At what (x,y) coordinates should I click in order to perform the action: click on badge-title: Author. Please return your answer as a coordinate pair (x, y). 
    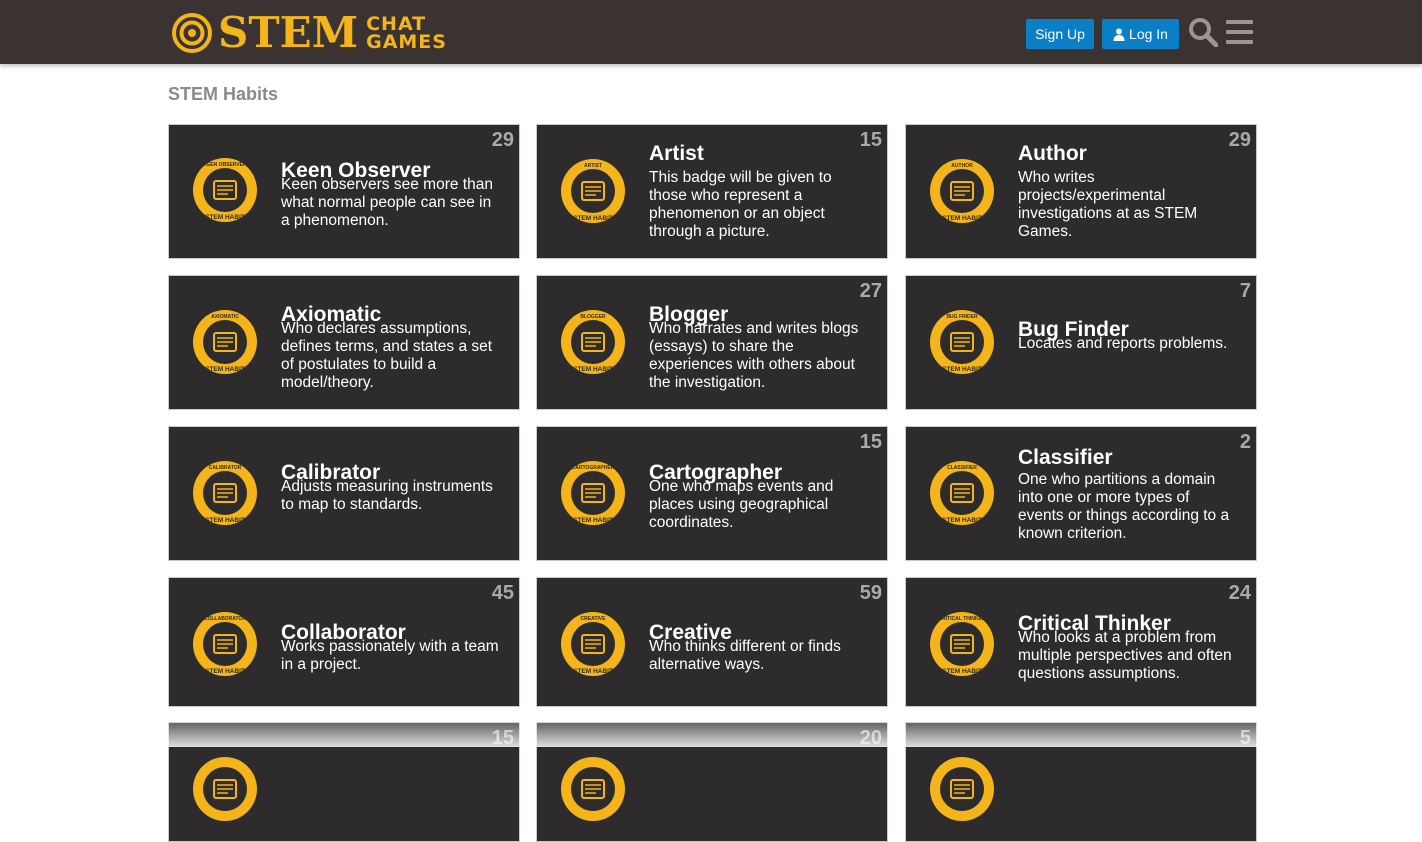
    Looking at the image, I should click on (1052, 153).